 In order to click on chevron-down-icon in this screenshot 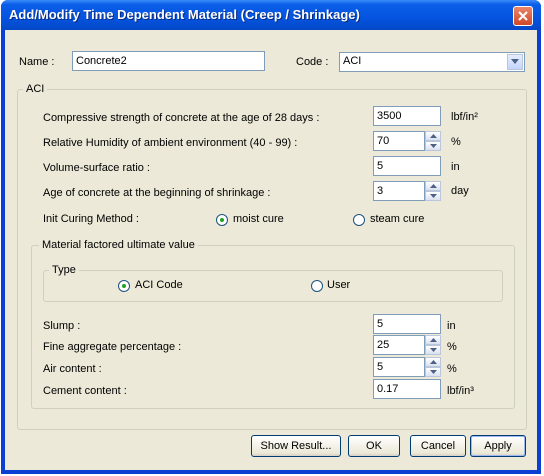, I will do `click(515, 61)`.